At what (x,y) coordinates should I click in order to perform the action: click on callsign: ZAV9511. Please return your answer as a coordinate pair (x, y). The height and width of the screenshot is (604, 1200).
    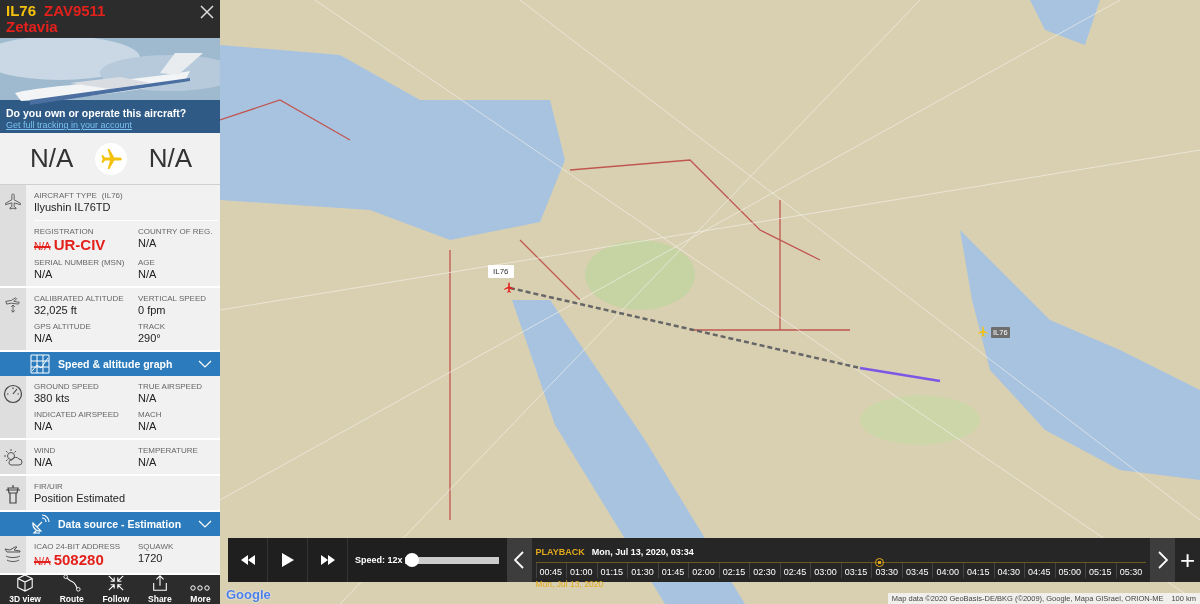
    Looking at the image, I should click on (75, 10).